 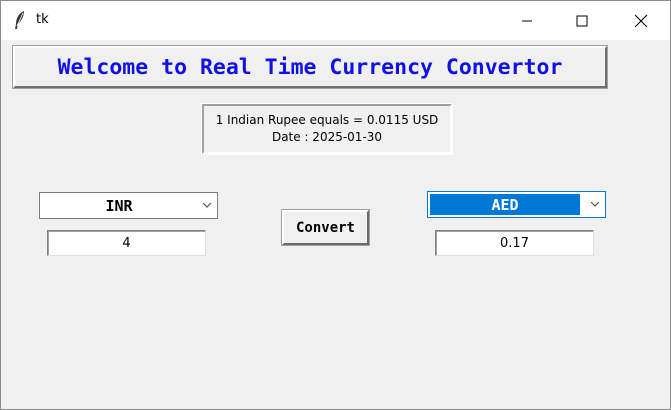 I want to click on to-amount-output: 0.17, so click(x=514, y=243).